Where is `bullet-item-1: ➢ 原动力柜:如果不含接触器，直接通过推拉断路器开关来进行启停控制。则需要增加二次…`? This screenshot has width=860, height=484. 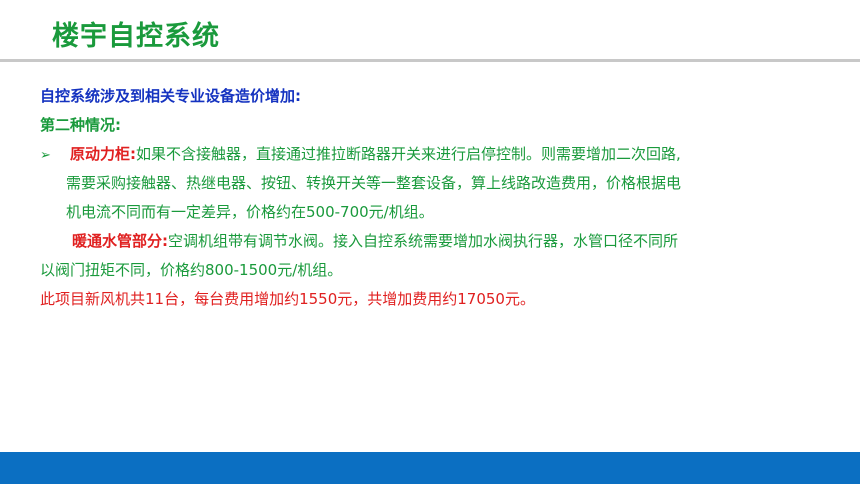
bullet-item-1: ➢ 原动力柜:如果不含接触器，直接通过推拉断路器开关来进行启停控制。则需要增加二次… is located at coordinates (430, 154).